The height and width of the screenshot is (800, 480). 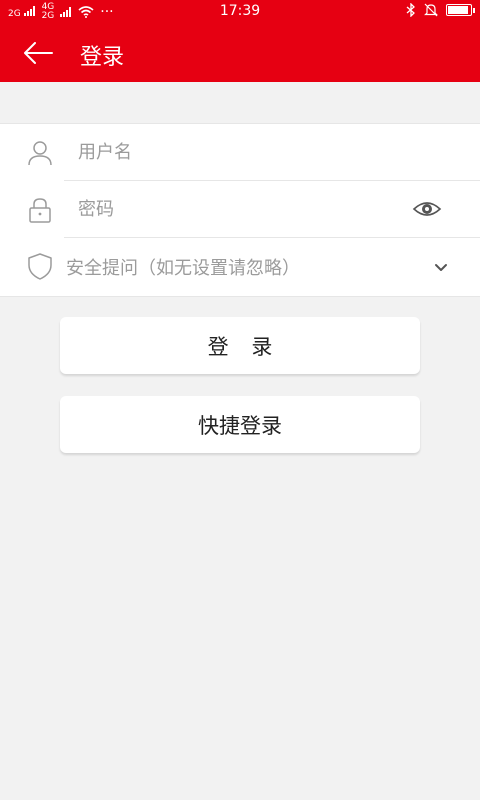 I want to click on status-bar: 2G 4G 2G ··· 17:39, so click(x=240, y=12).